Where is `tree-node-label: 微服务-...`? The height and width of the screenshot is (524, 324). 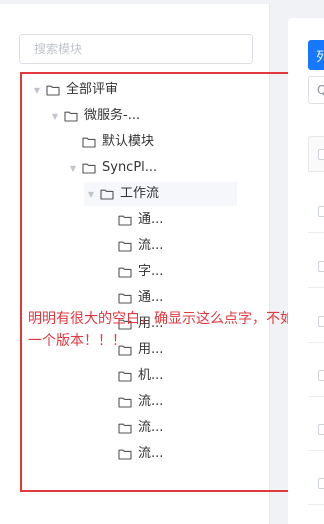 tree-node-label: 微服务-... is located at coordinates (112, 115).